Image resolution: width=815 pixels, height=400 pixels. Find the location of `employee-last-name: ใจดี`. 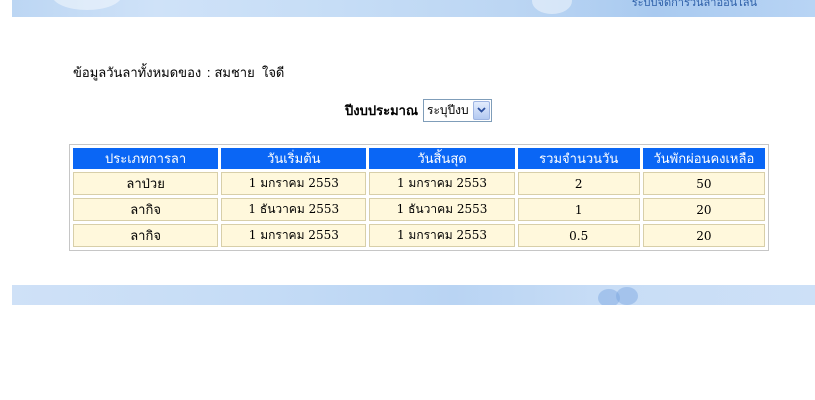

employee-last-name: ใจดี is located at coordinates (273, 72).